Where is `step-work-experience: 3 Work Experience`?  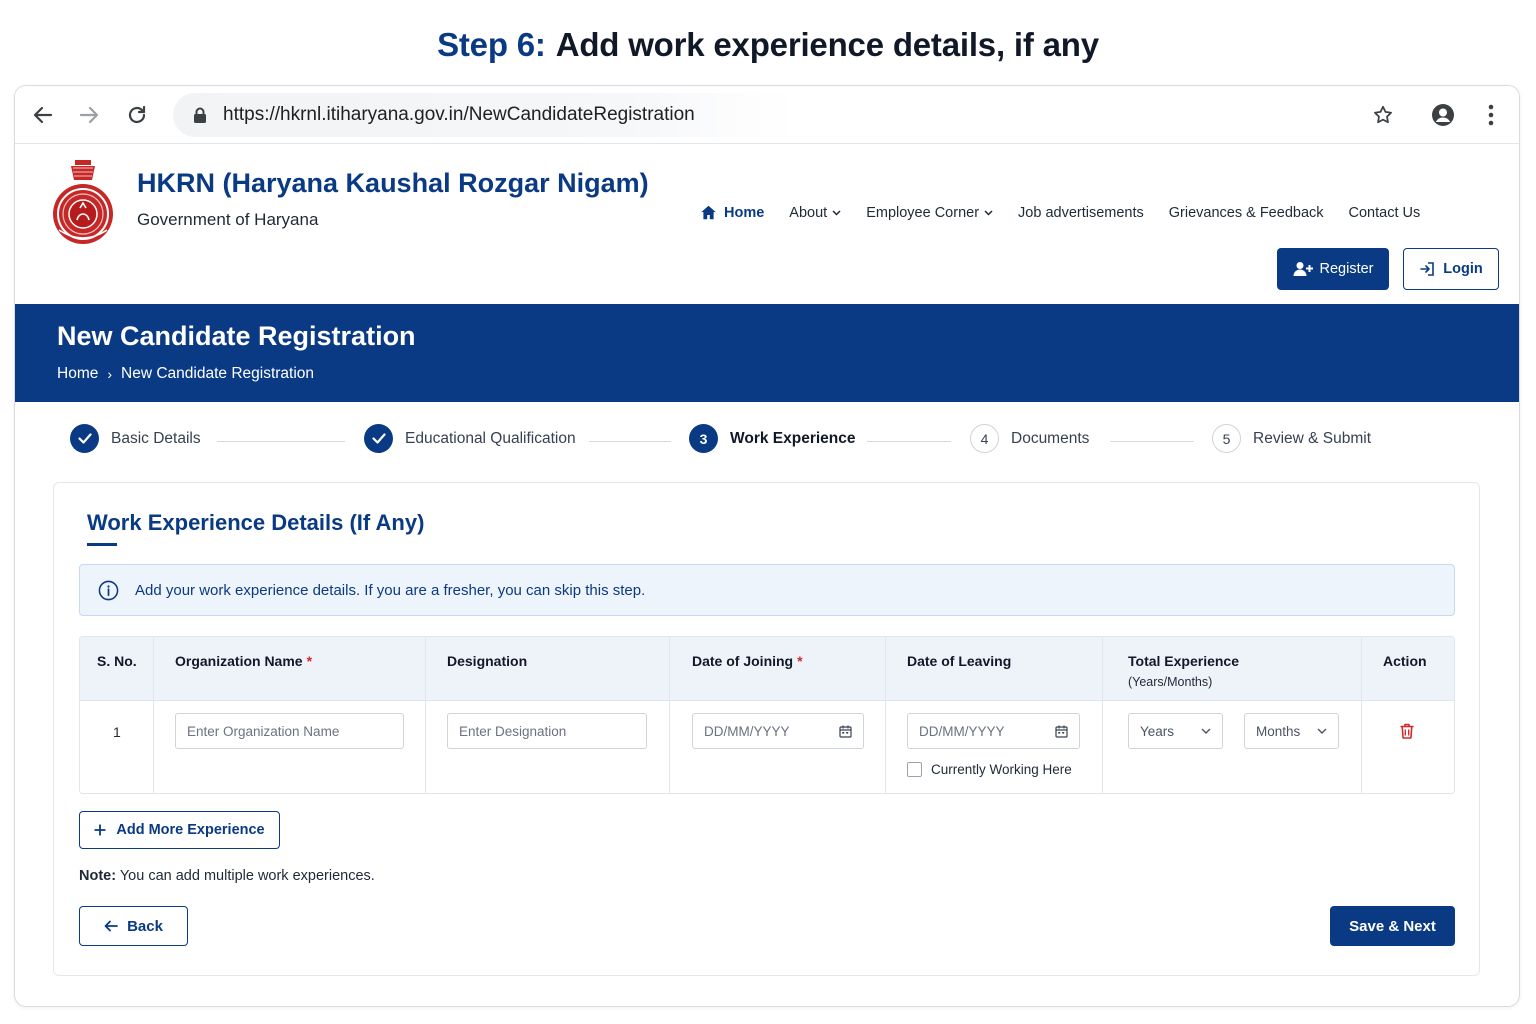 step-work-experience: 3 Work Experience is located at coordinates (772, 438).